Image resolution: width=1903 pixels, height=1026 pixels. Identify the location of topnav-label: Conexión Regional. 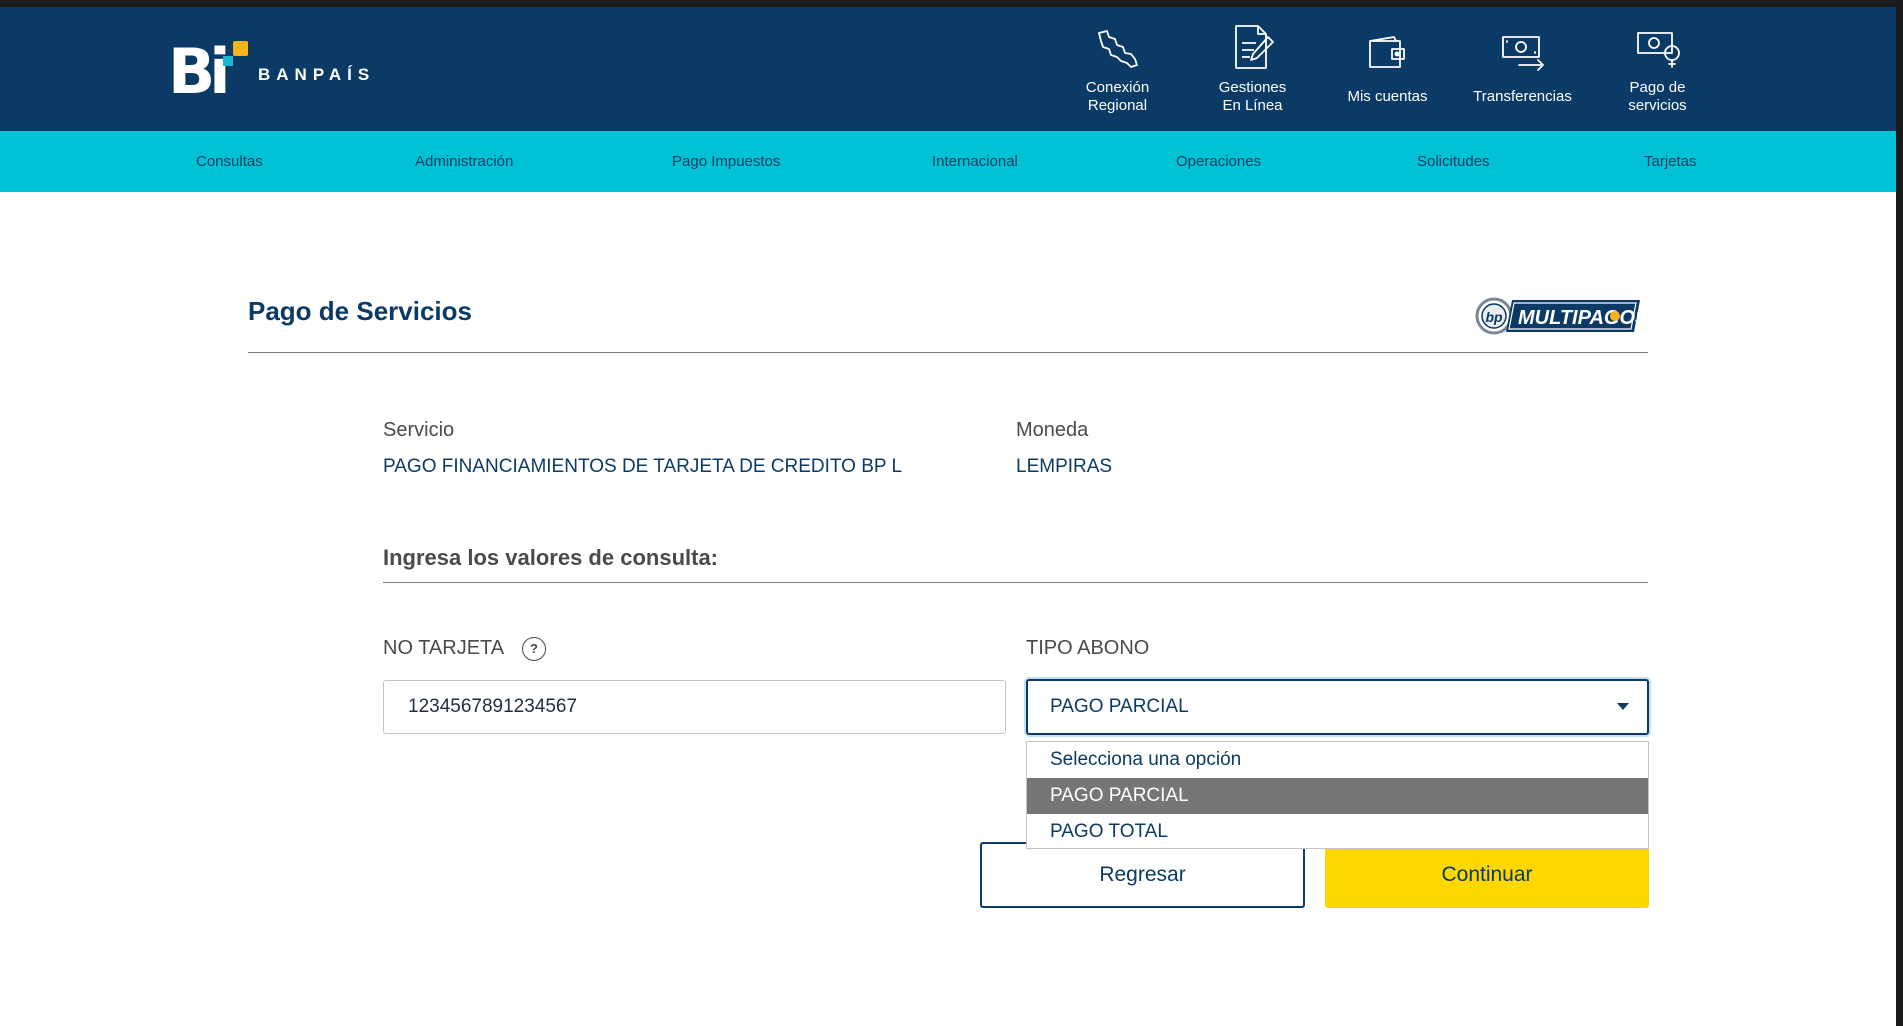
(1117, 96).